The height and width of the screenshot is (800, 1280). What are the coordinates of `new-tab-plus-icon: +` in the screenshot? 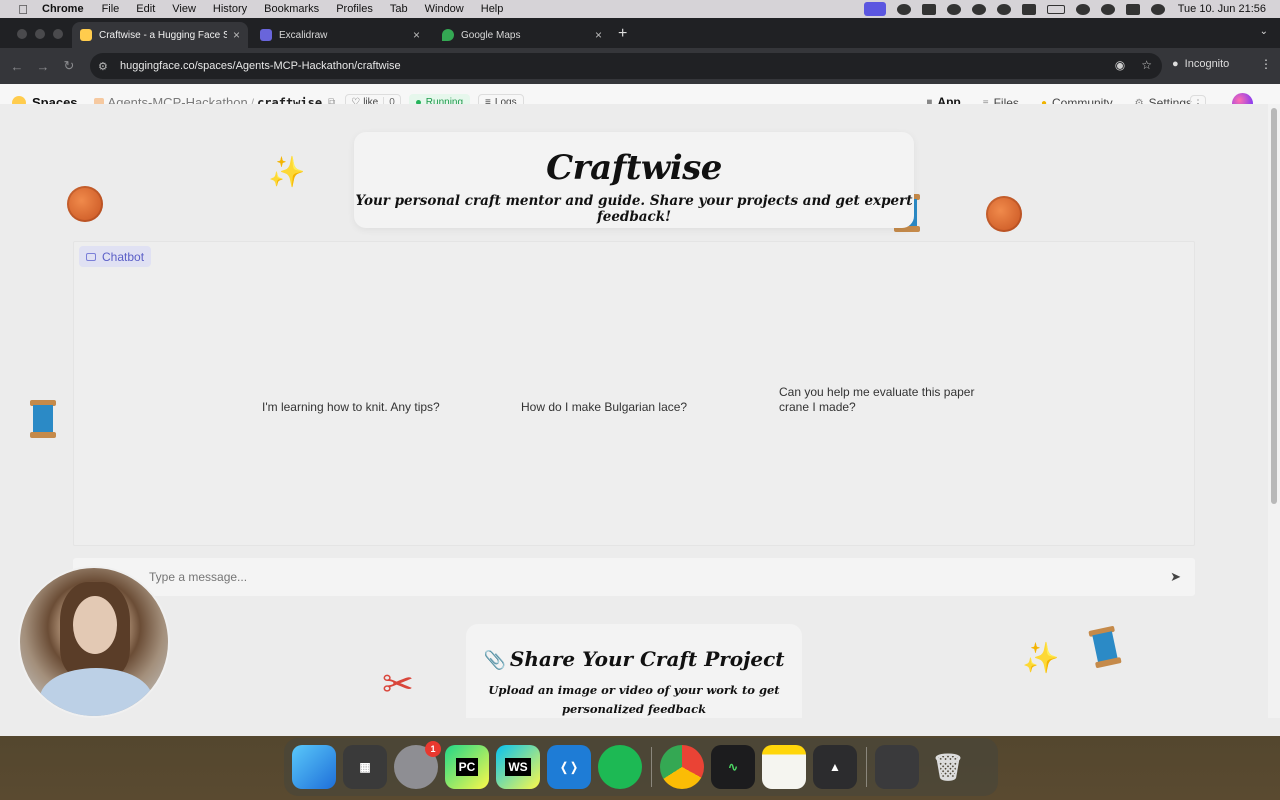 It's located at (622, 34).